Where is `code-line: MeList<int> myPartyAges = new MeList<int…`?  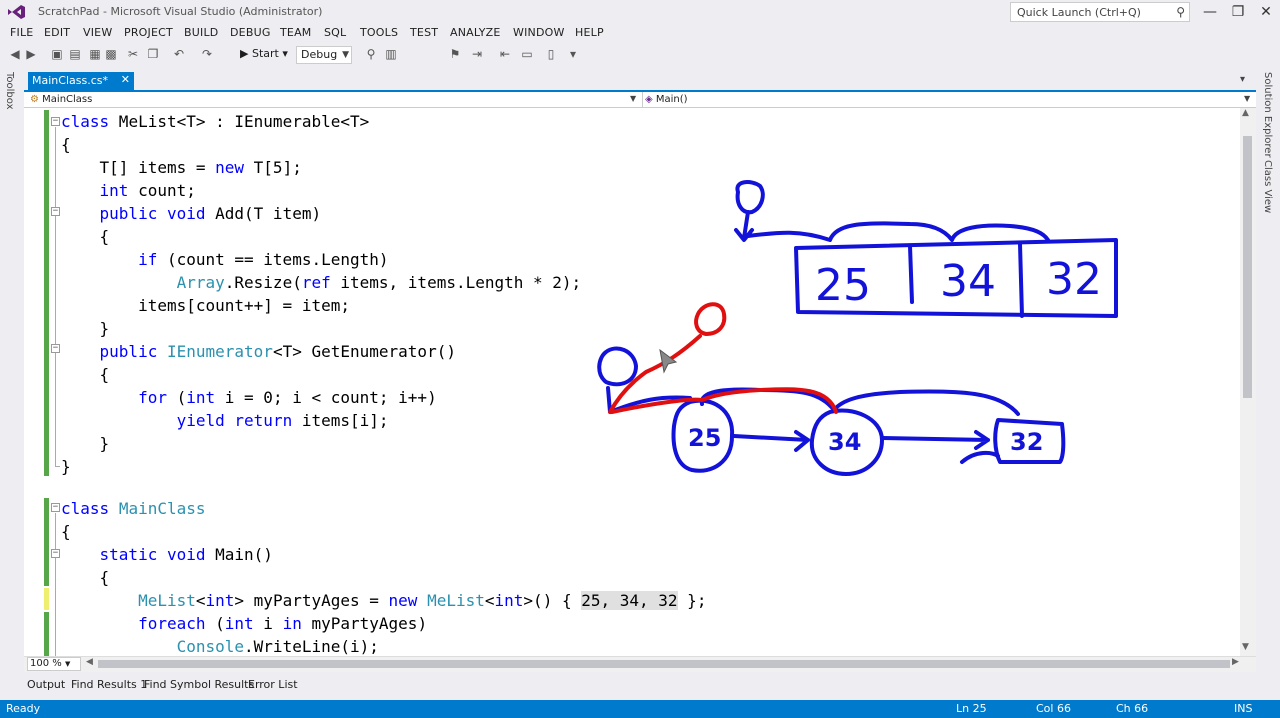
code-line: MeList<int> myPartyAges = new MeList<int… is located at coordinates (383, 600).